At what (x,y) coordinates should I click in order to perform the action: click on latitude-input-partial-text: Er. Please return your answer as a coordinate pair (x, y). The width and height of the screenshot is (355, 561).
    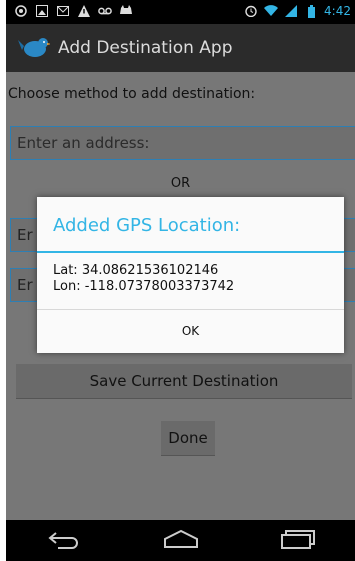
    Looking at the image, I should click on (25, 235).